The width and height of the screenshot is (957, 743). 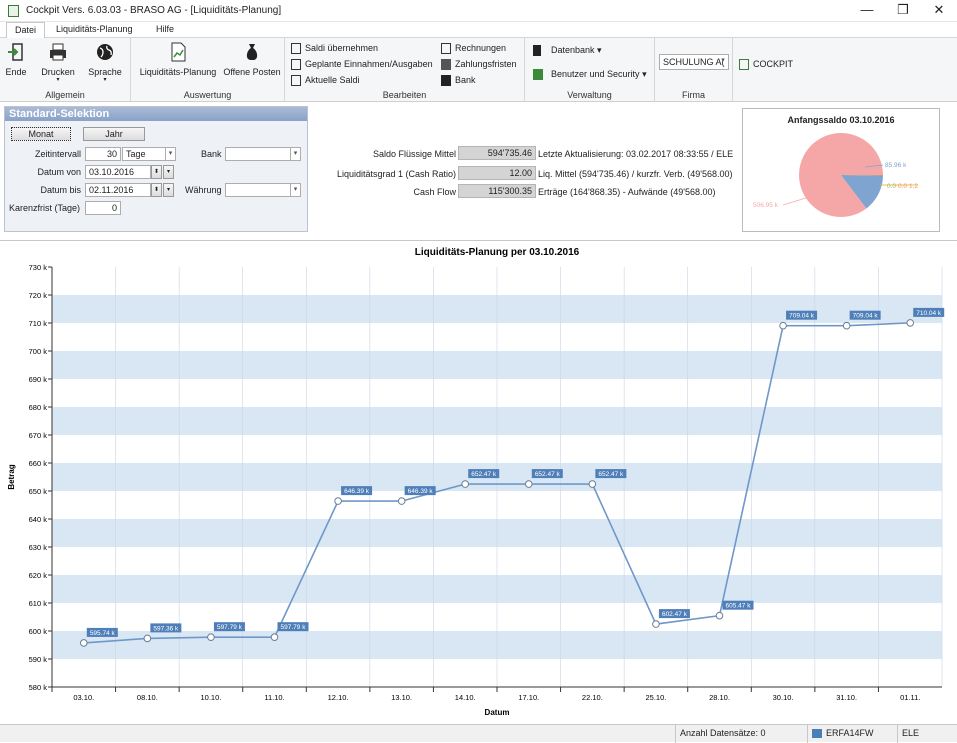 What do you see at coordinates (38, 603) in the screenshot?
I see `y-tick-label: 610 k` at bounding box center [38, 603].